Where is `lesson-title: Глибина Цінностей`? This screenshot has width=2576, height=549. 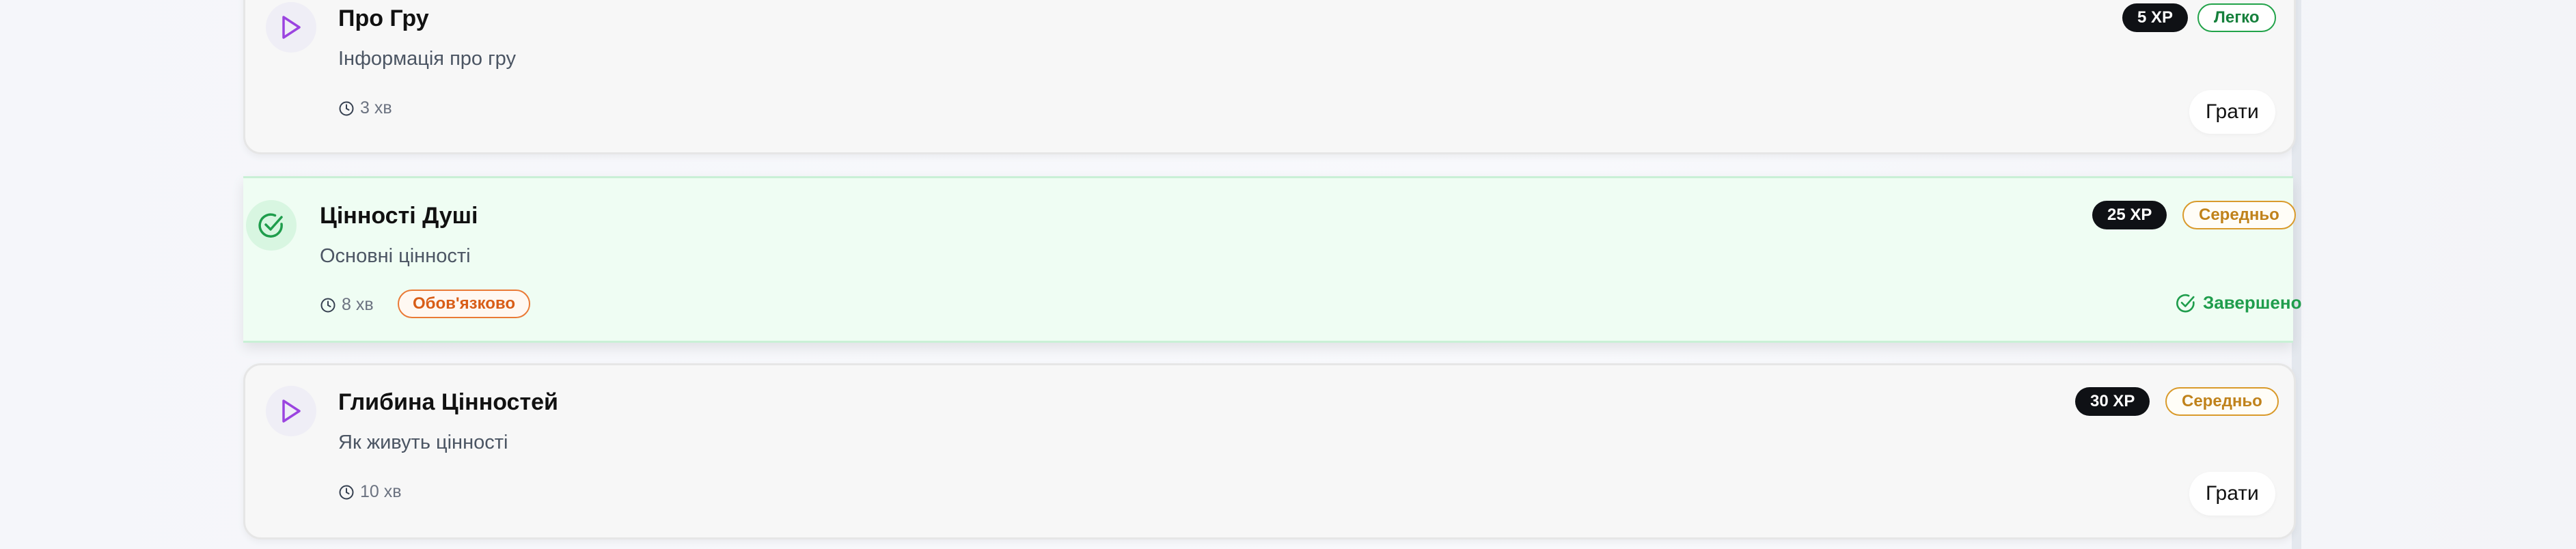
lesson-title: Глибина Цінностей is located at coordinates (448, 402).